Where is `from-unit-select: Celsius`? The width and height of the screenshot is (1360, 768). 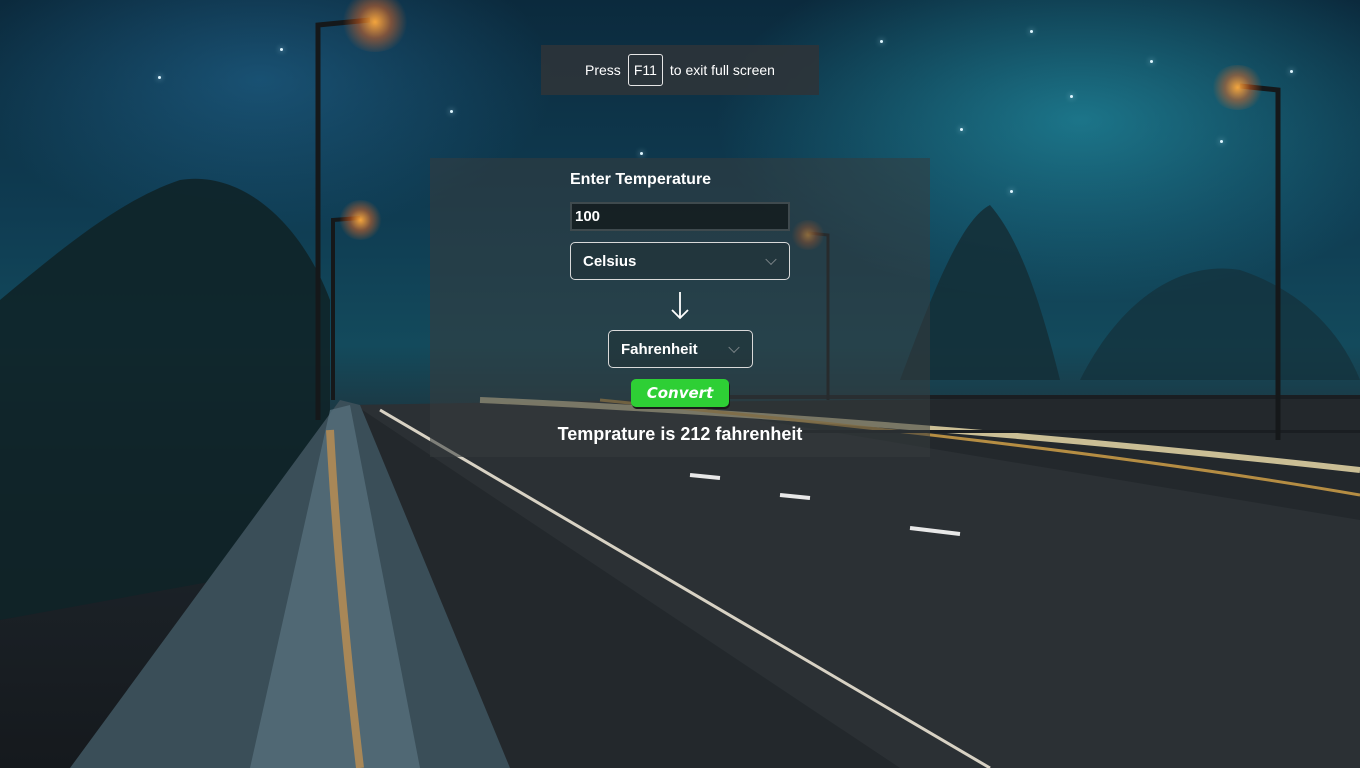
from-unit-select: Celsius is located at coordinates (680, 261).